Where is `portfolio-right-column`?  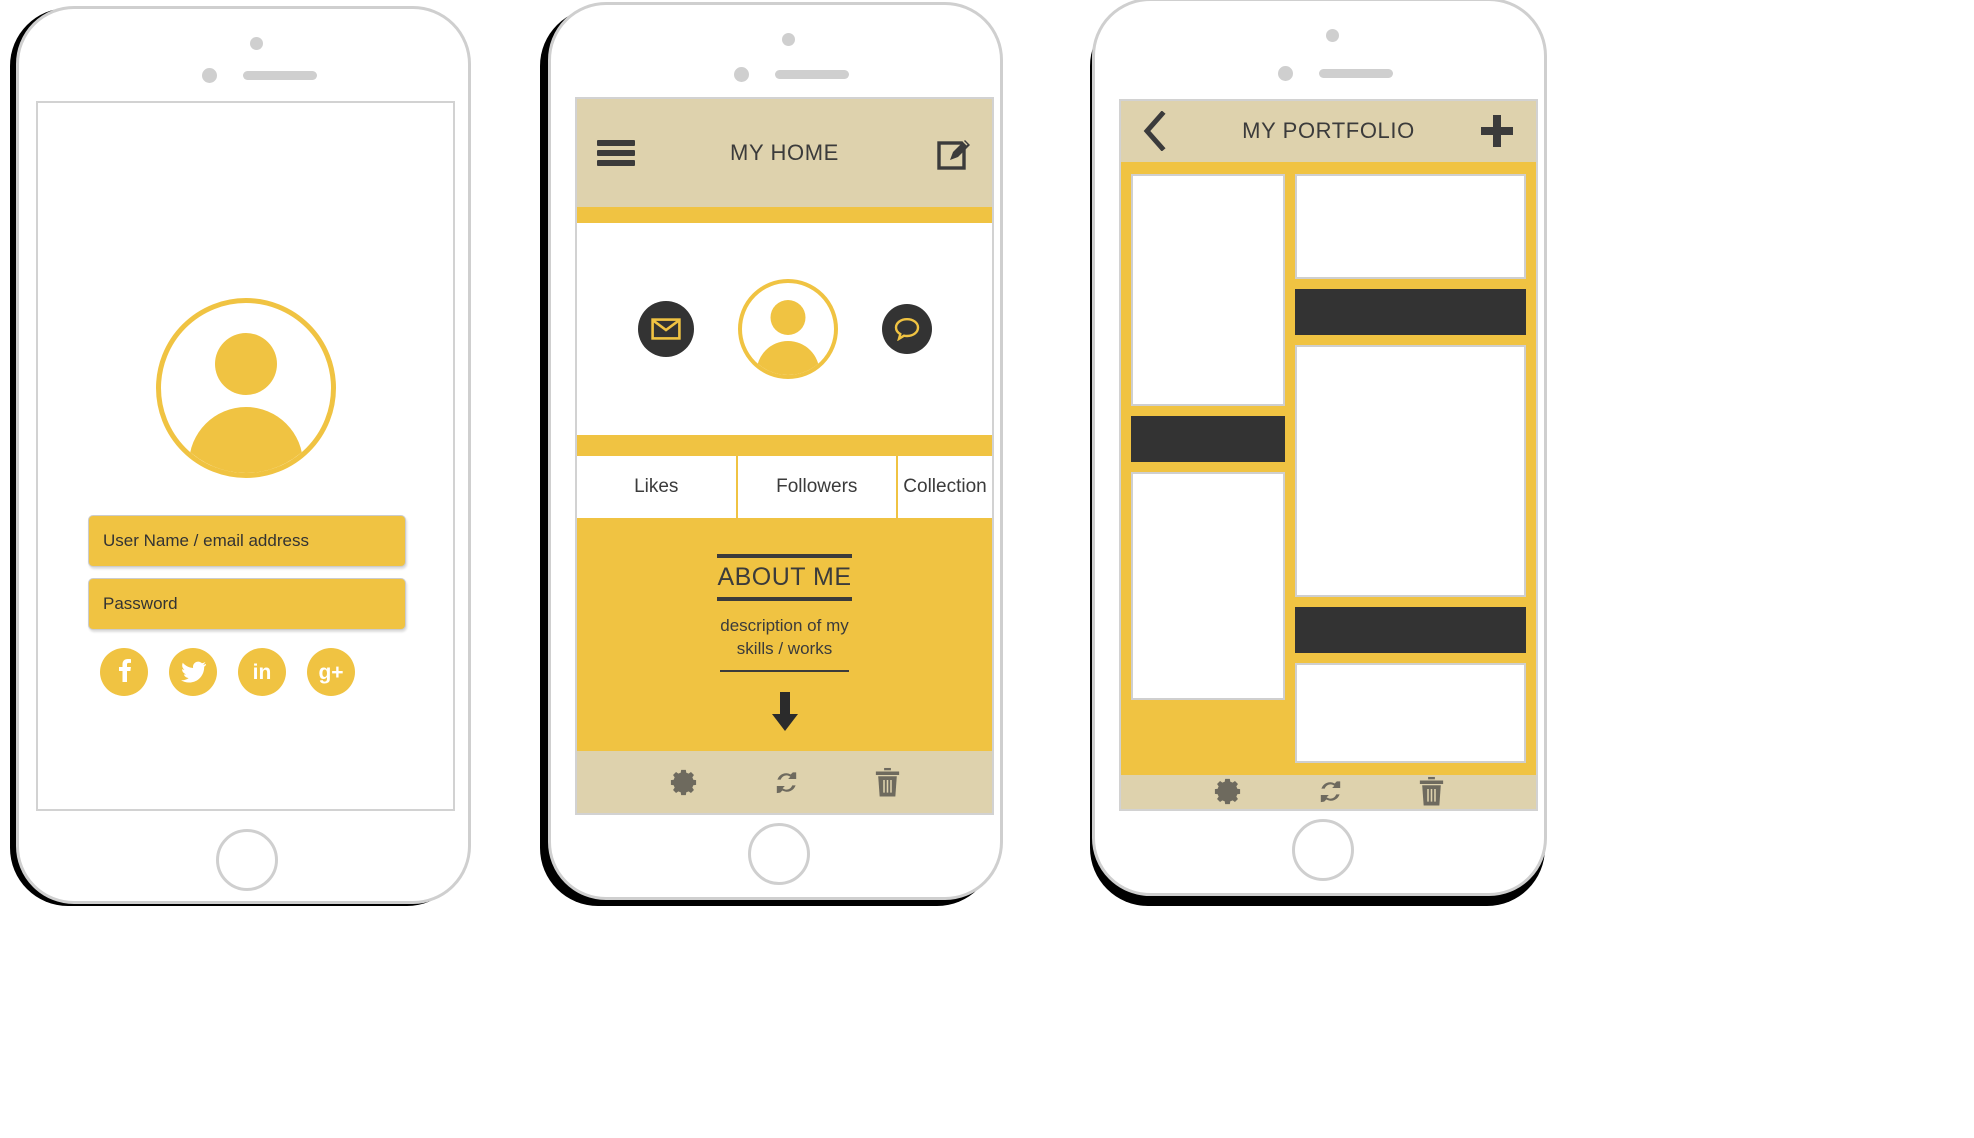 portfolio-right-column is located at coordinates (1410, 468).